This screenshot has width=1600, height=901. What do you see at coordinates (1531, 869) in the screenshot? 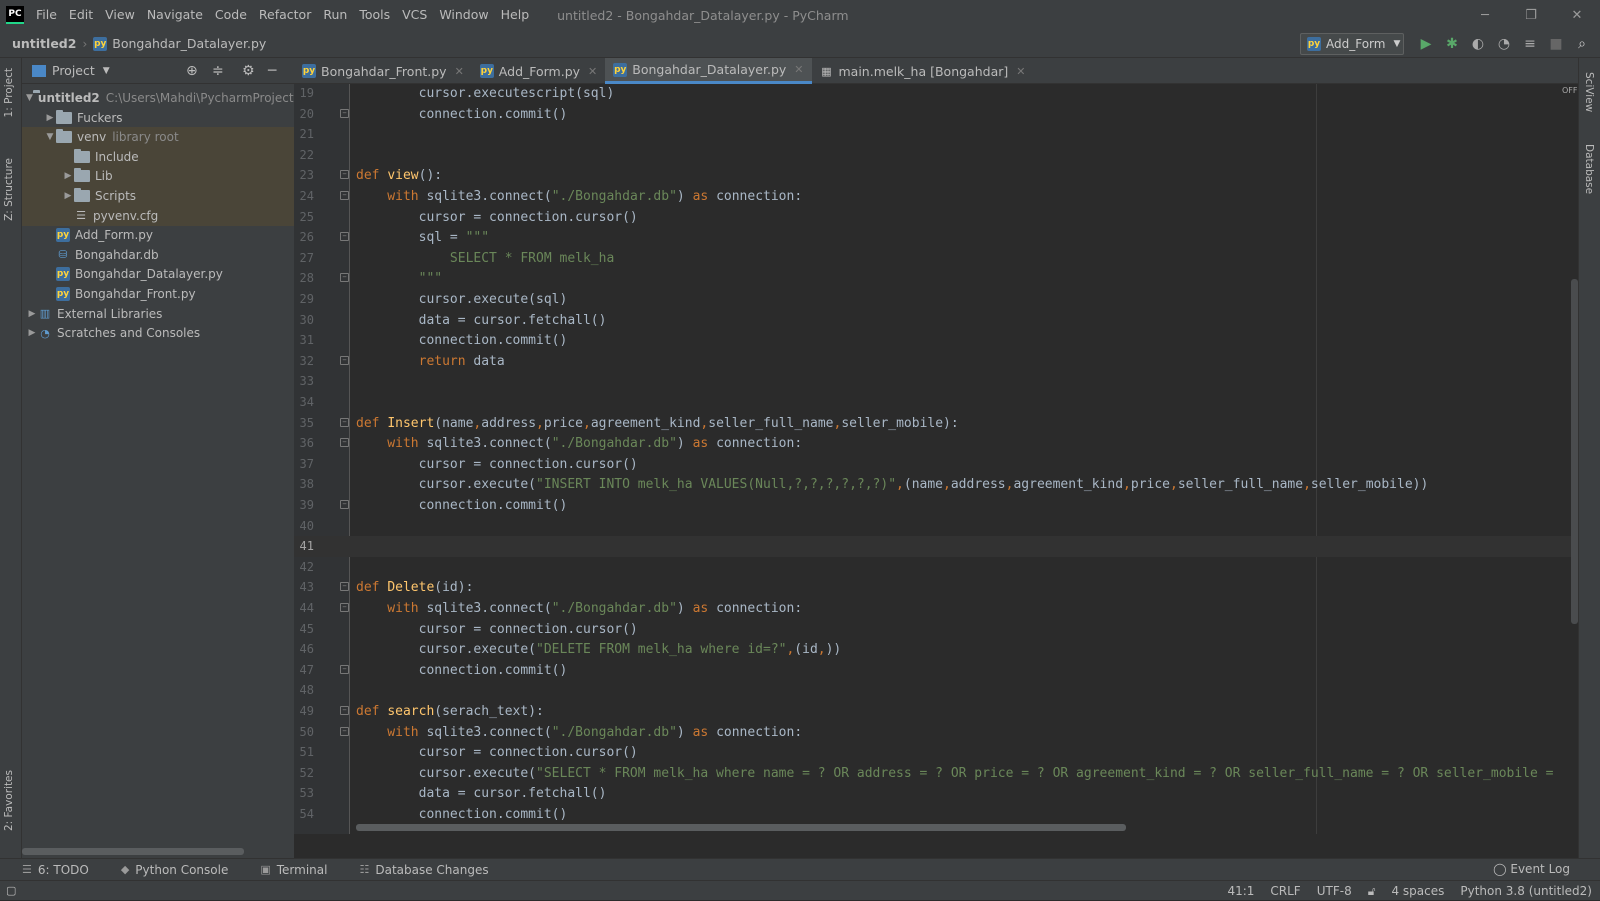
I see `event-log-button: ◯ Event Log` at bounding box center [1531, 869].